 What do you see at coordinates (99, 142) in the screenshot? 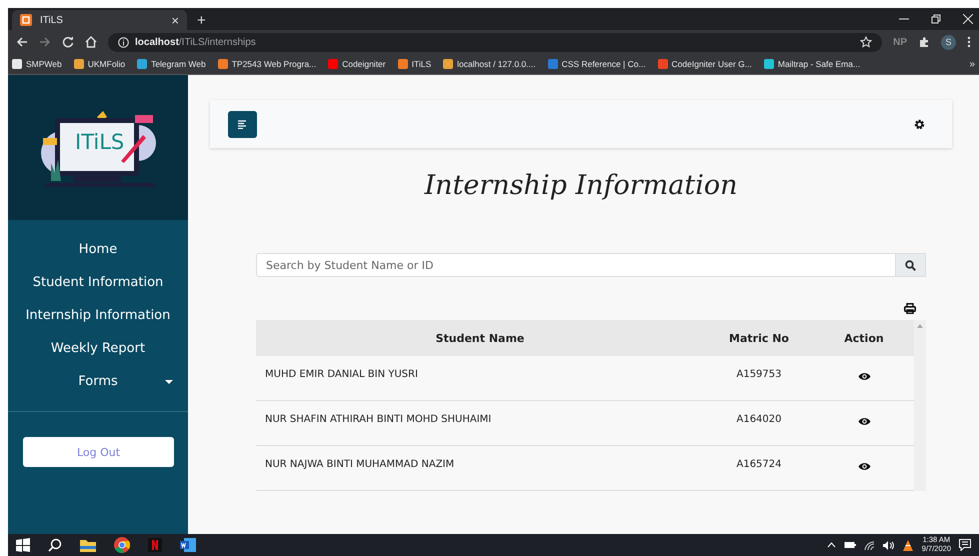
I see `logo-text: ITiLS` at bounding box center [99, 142].